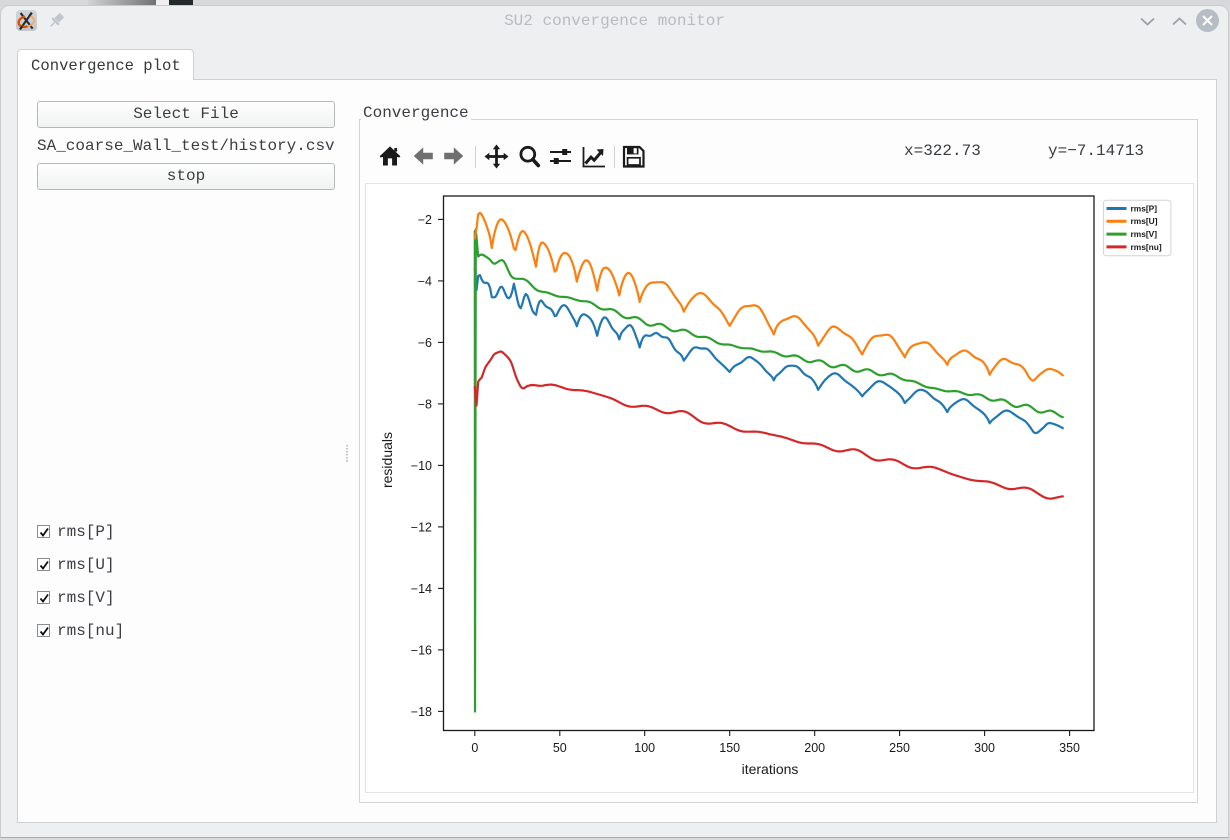 This screenshot has width=1230, height=840. I want to click on svg-text: −10, so click(421, 466).